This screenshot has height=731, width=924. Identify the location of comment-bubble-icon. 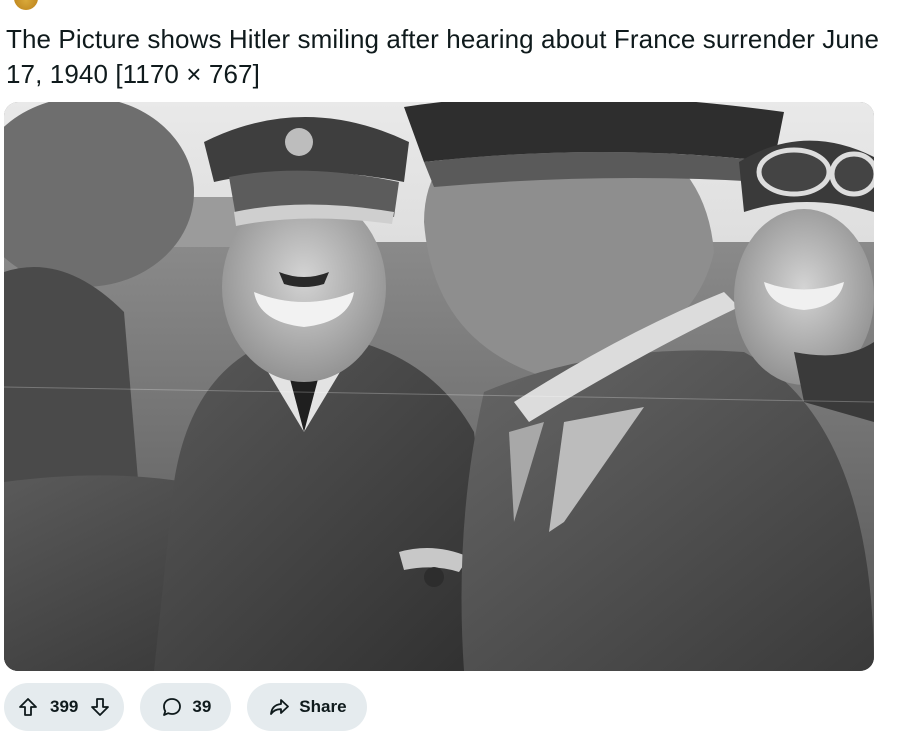
(172, 707).